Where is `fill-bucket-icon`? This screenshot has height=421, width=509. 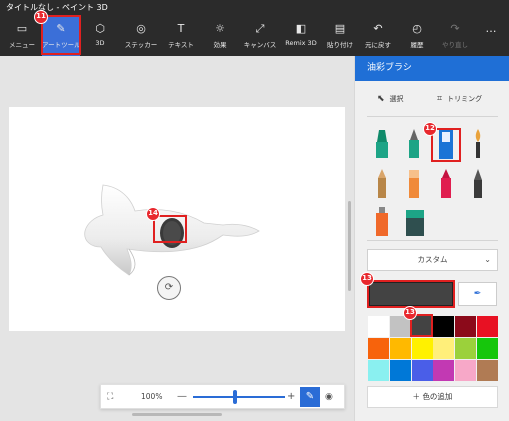 fill-bucket-icon is located at coordinates (414, 222).